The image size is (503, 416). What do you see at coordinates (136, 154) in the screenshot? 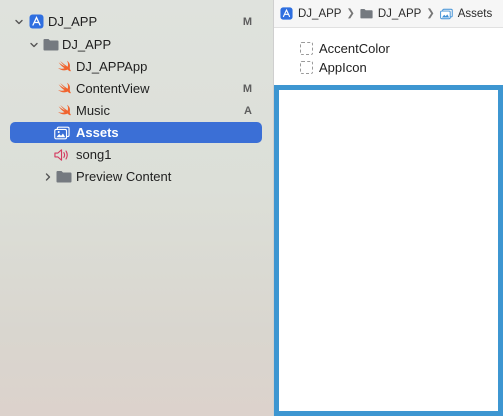
I see `navigator-item-file: song1` at bounding box center [136, 154].